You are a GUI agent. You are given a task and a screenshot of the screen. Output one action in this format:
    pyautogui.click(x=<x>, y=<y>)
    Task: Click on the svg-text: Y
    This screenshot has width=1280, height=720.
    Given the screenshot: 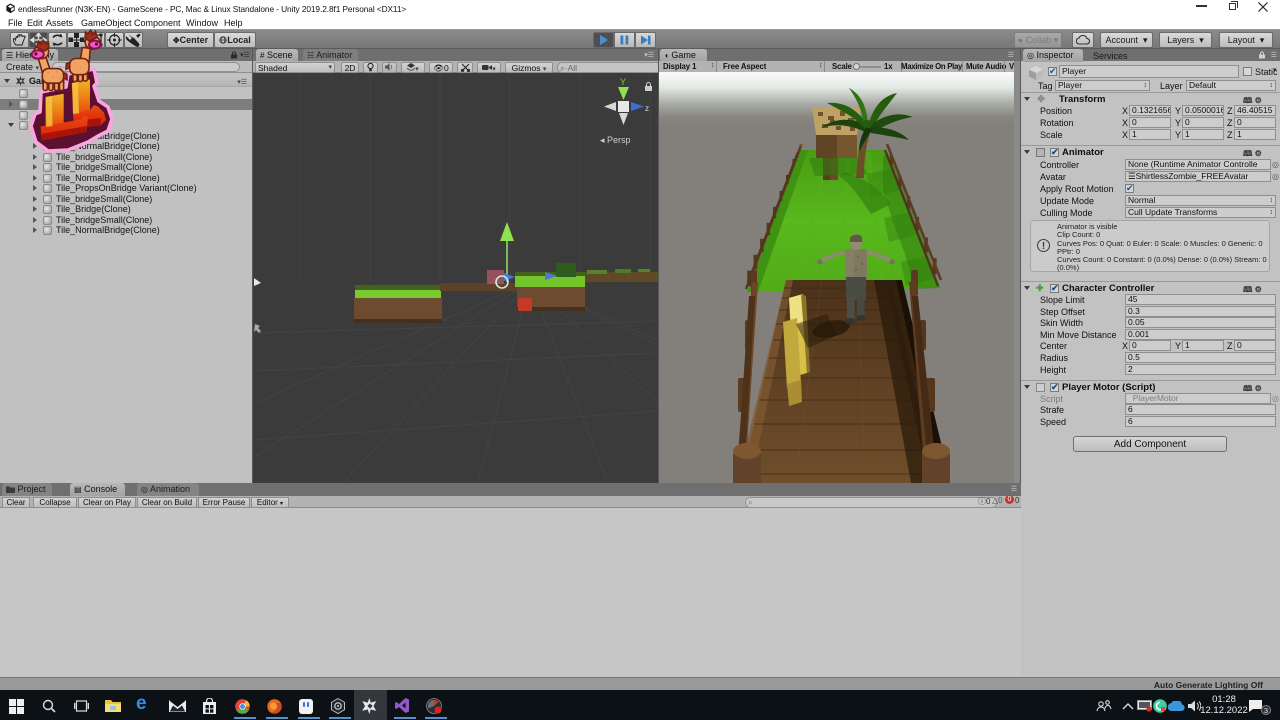 What is the action you would take?
    pyautogui.click(x=623, y=82)
    